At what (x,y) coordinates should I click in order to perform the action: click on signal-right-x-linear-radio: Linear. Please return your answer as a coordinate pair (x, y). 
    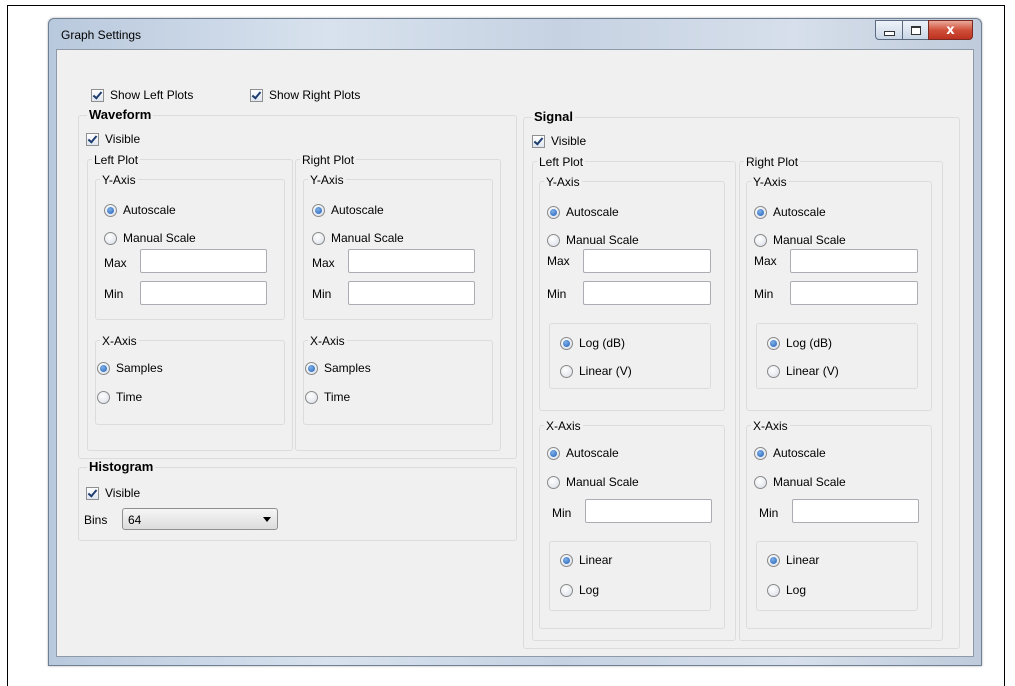
    Looking at the image, I should click on (793, 560).